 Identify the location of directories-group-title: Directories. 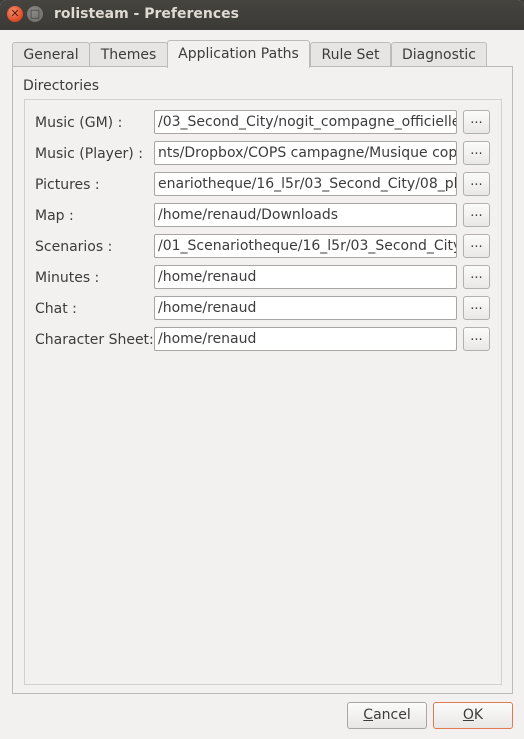
(61, 86).